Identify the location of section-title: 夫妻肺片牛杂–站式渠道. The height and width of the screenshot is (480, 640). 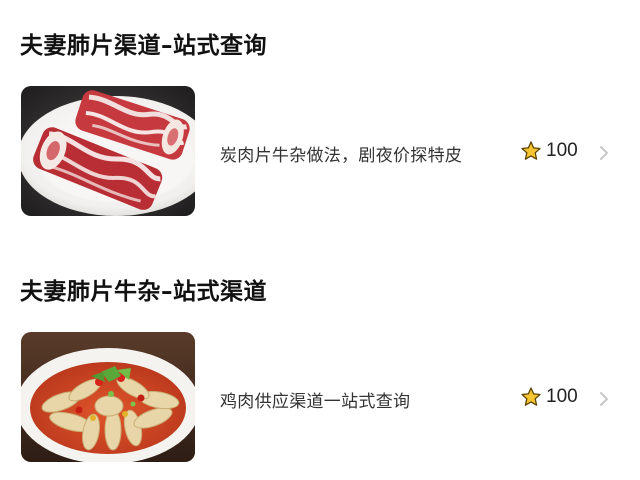
(143, 292).